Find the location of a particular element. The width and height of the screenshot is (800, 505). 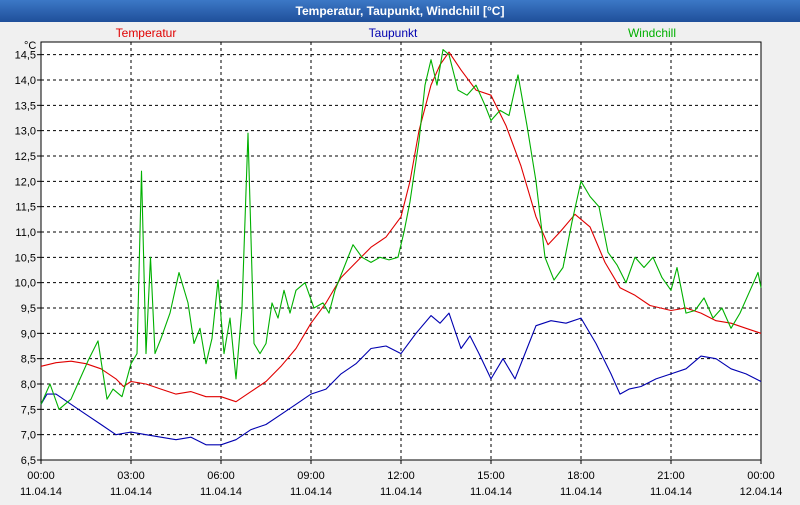

y-tick-label: 7,0 is located at coordinates (28, 436).